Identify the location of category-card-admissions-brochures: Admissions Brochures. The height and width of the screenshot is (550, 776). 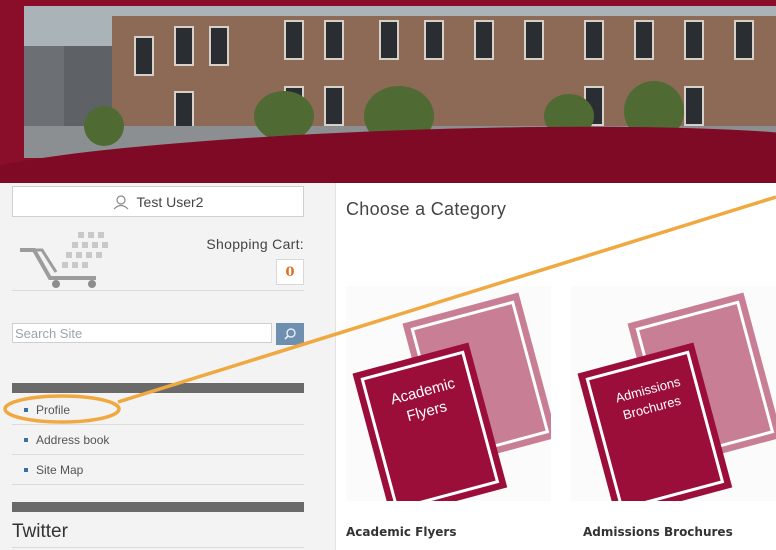
(673, 402).